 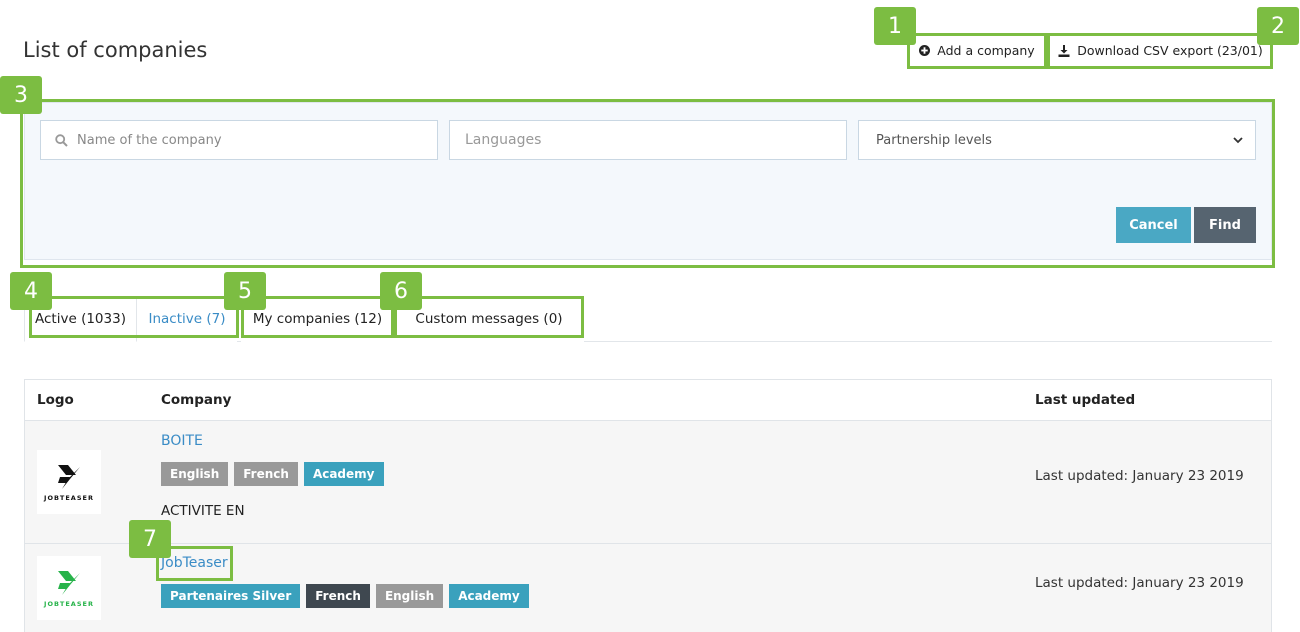 What do you see at coordinates (1238, 140) in the screenshot?
I see `chevron-down-icon` at bounding box center [1238, 140].